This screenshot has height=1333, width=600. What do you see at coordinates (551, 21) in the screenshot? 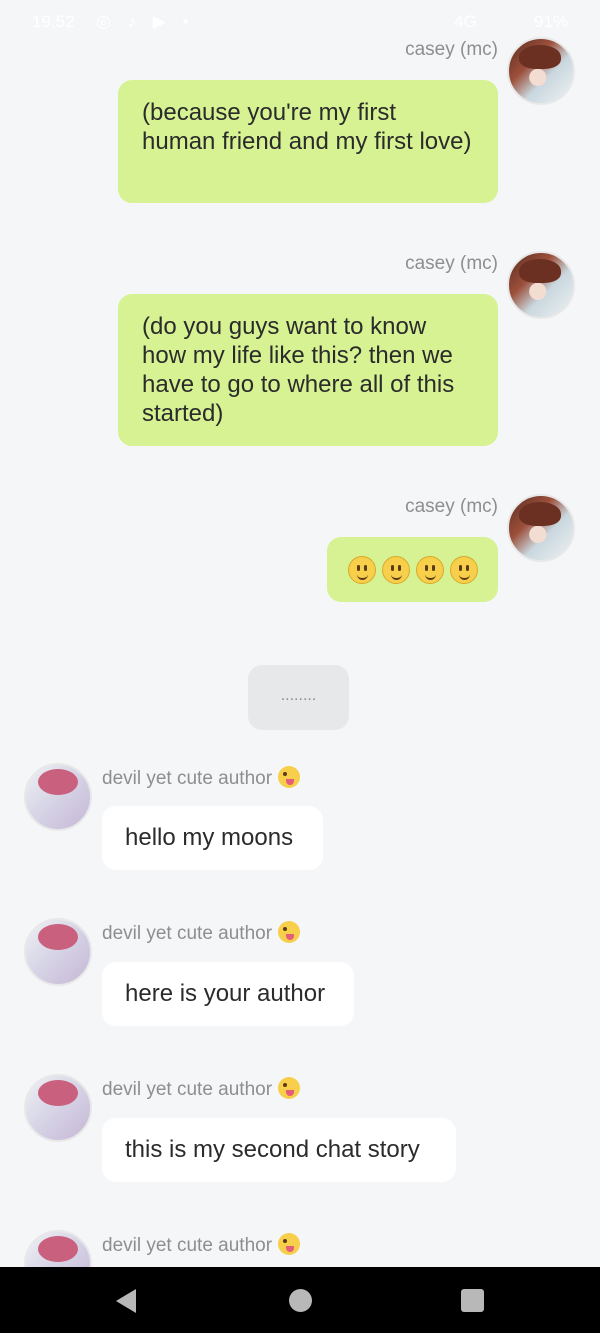
I see `battery-level: 91%` at bounding box center [551, 21].